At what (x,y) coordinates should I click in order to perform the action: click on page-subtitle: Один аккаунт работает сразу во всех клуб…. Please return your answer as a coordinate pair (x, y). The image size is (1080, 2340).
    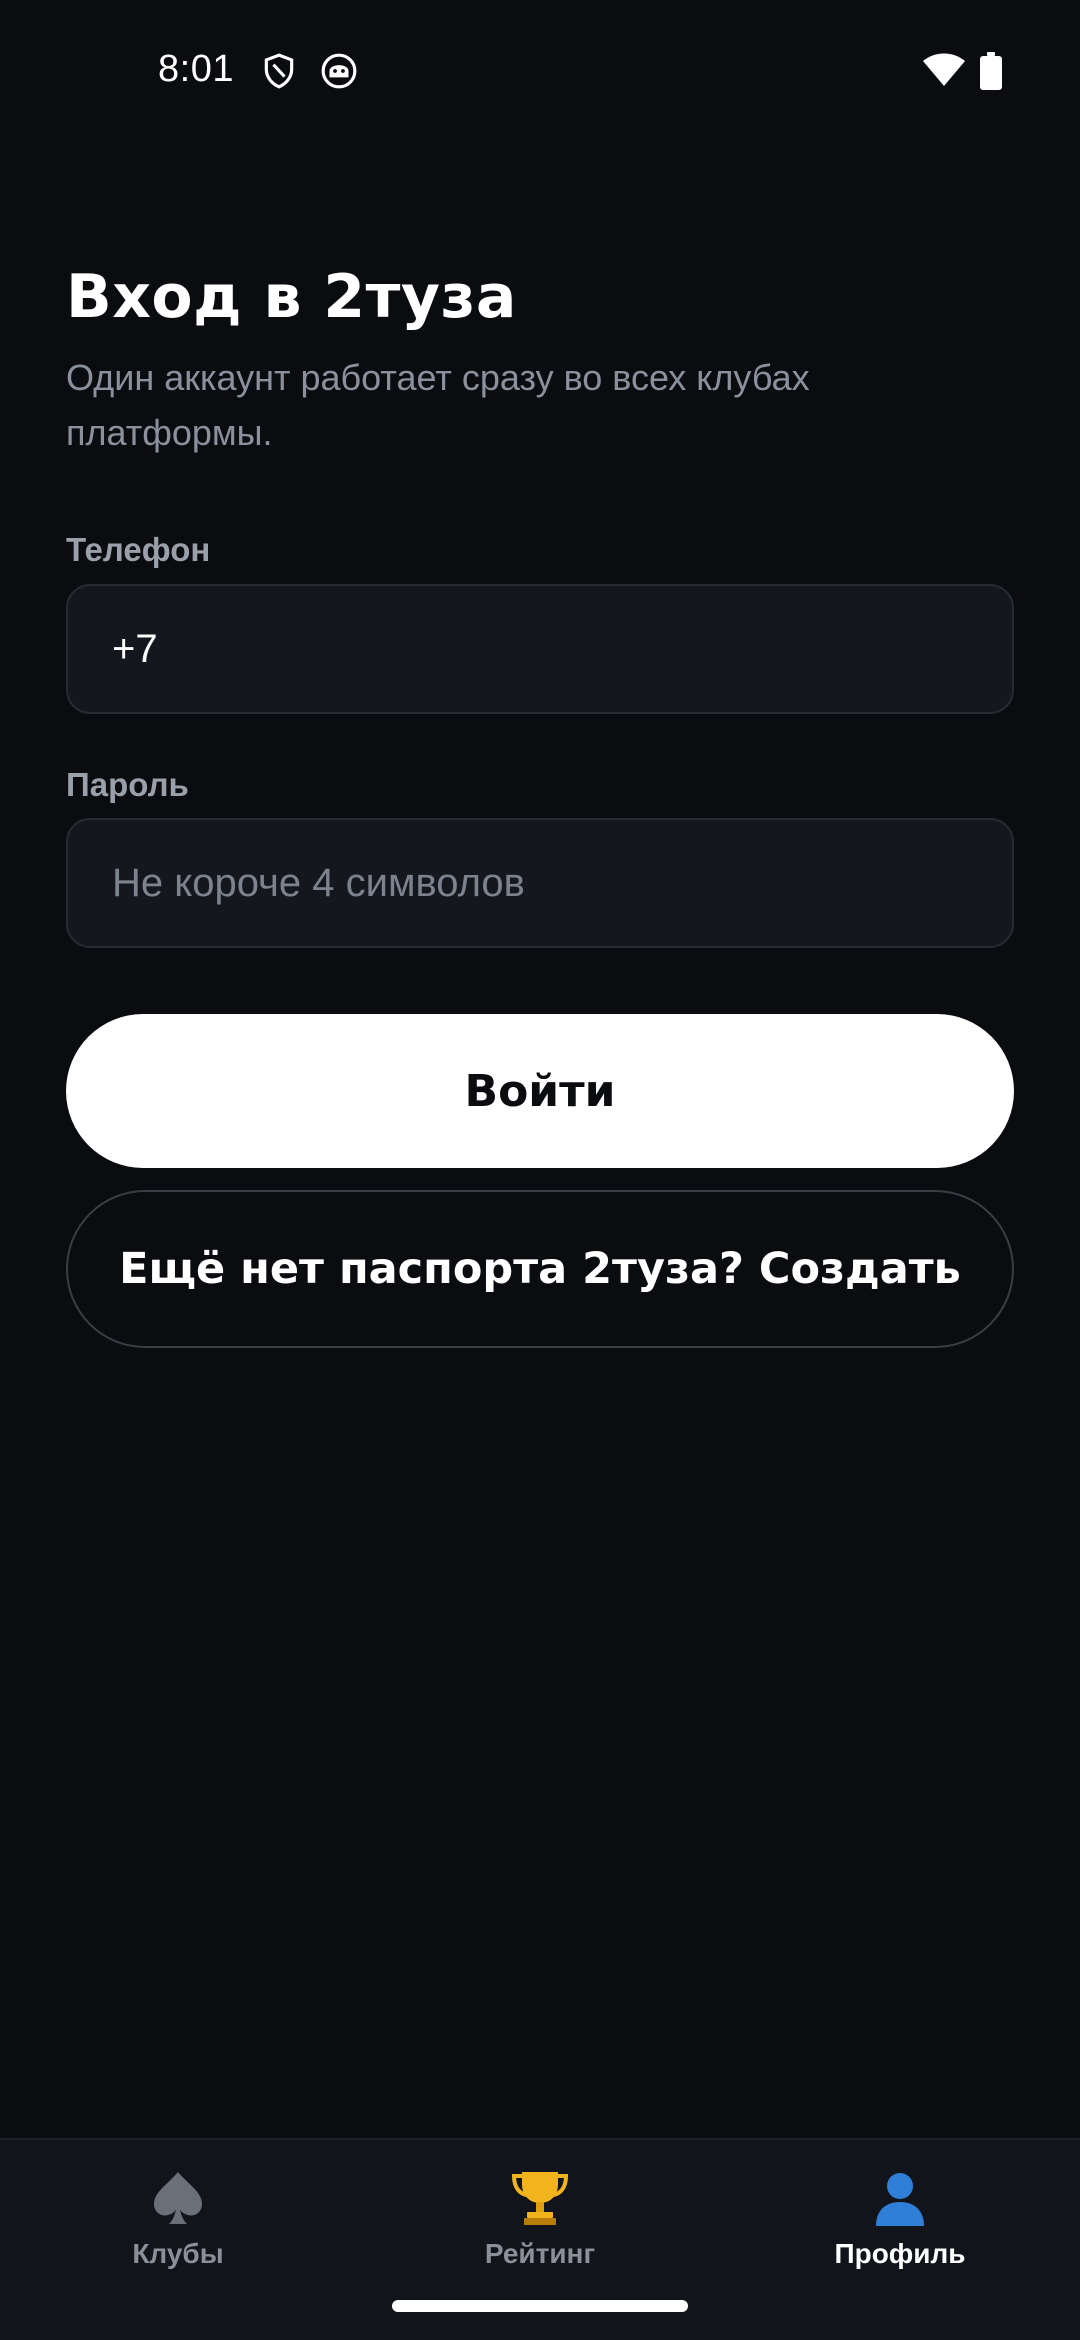
    Looking at the image, I should click on (438, 405).